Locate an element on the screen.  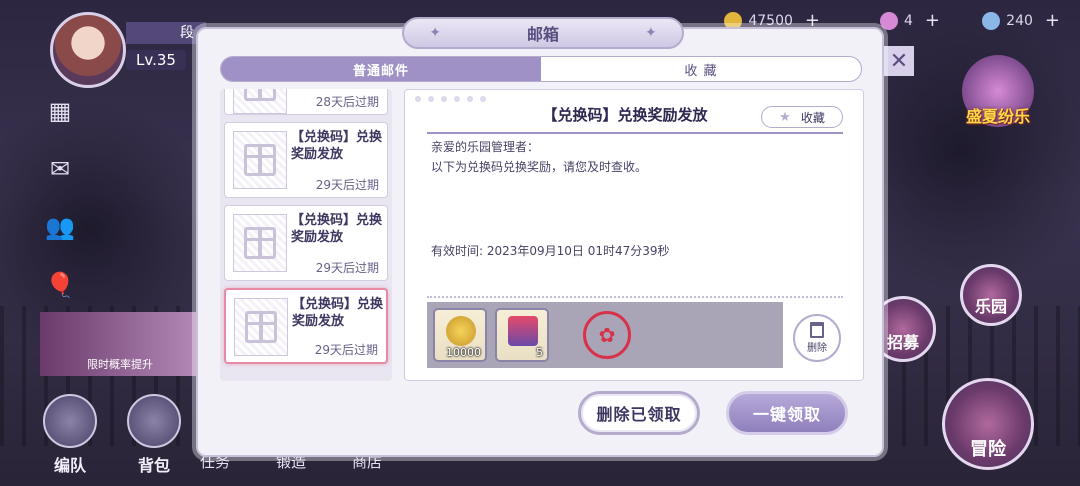
mail-item-selected: 【兑换码】兑换奖励发放 29天后过期 is located at coordinates (306, 326).